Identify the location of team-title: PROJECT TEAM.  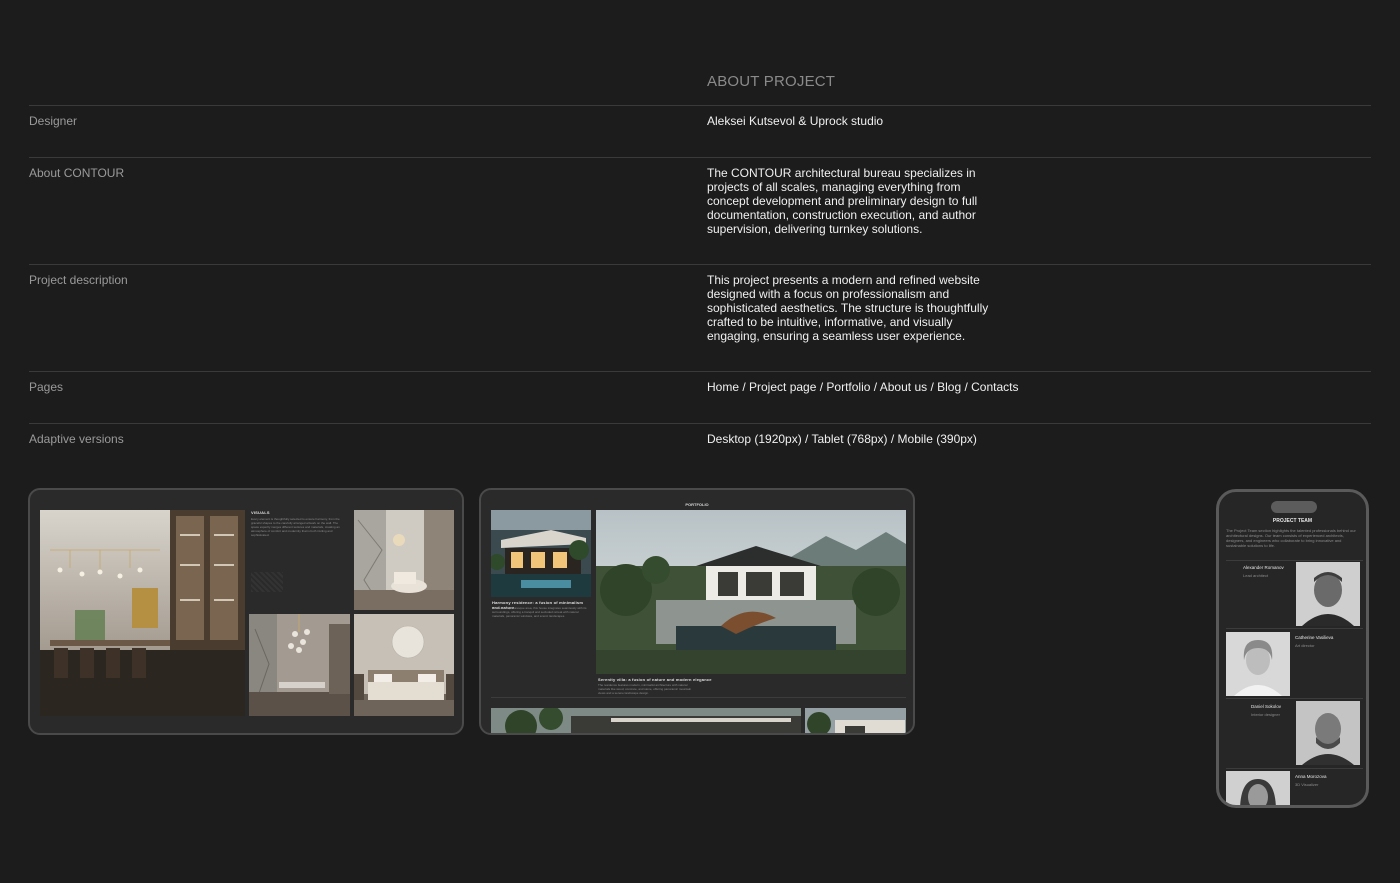
(1292, 521).